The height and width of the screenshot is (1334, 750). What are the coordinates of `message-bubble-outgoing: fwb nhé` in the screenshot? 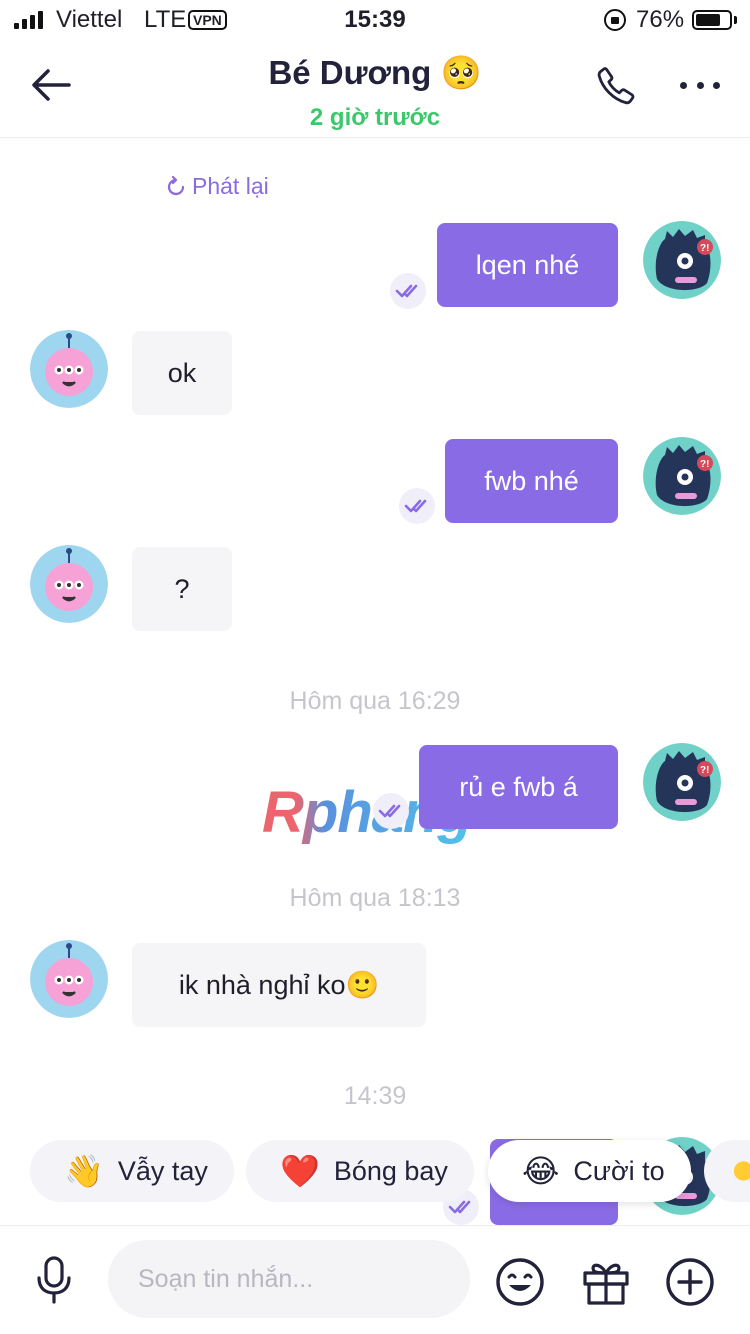 It's located at (531, 481).